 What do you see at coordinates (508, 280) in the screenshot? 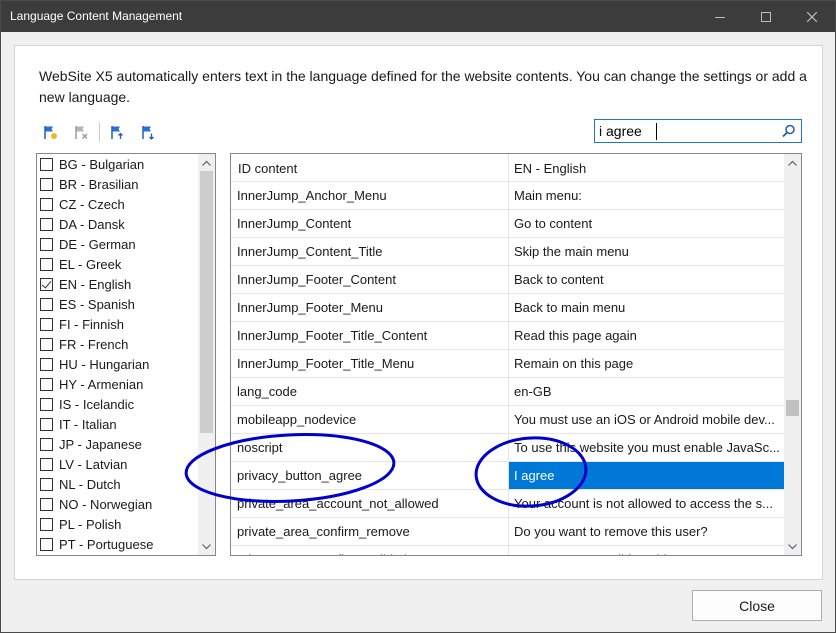
I see `table-row: InnerJump_Footer_Content Back to content` at bounding box center [508, 280].